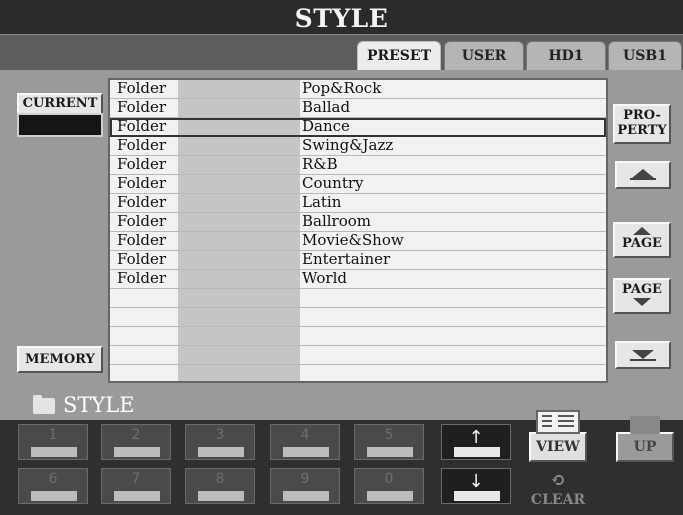 The image size is (683, 515). Describe the element at coordinates (645, 425) in the screenshot. I see `folder-up-icon` at that location.